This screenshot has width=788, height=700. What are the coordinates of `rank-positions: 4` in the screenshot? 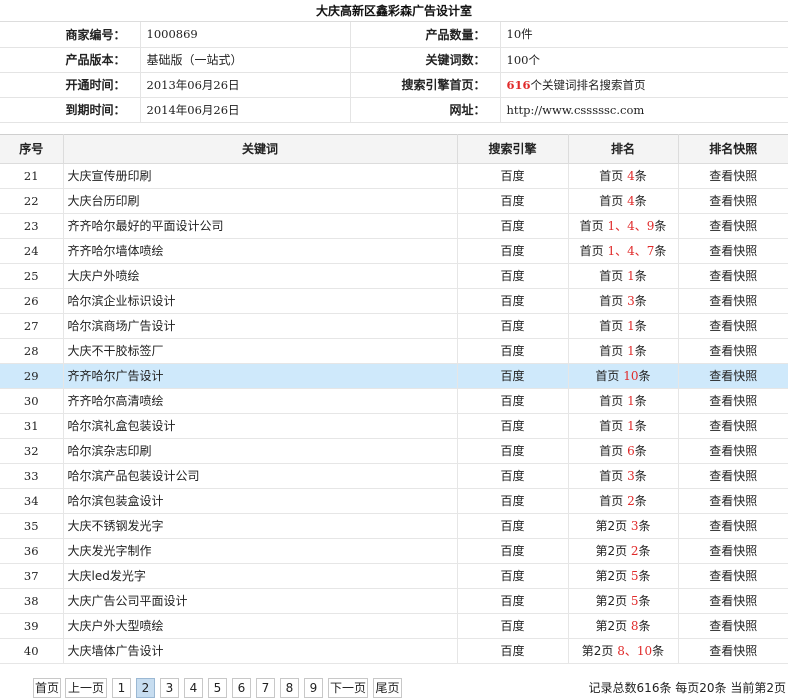 It's located at (631, 176).